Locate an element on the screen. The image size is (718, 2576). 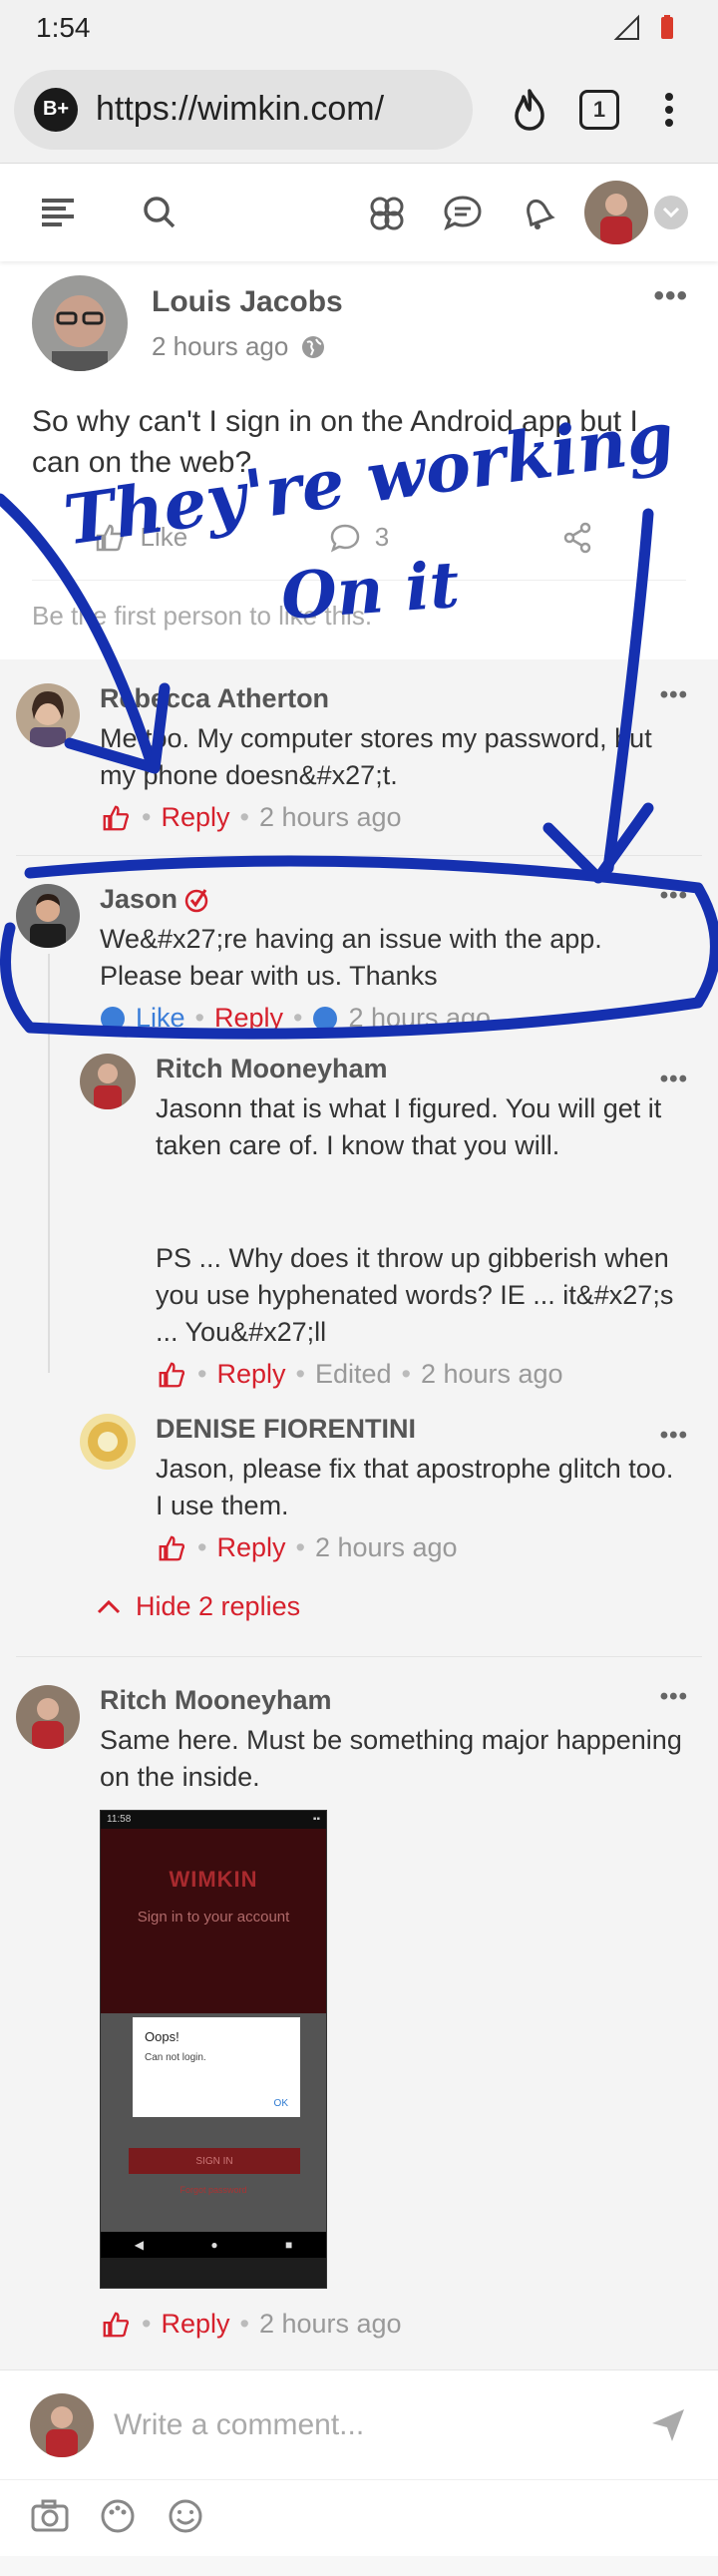
like-link: Like is located at coordinates (160, 1018).